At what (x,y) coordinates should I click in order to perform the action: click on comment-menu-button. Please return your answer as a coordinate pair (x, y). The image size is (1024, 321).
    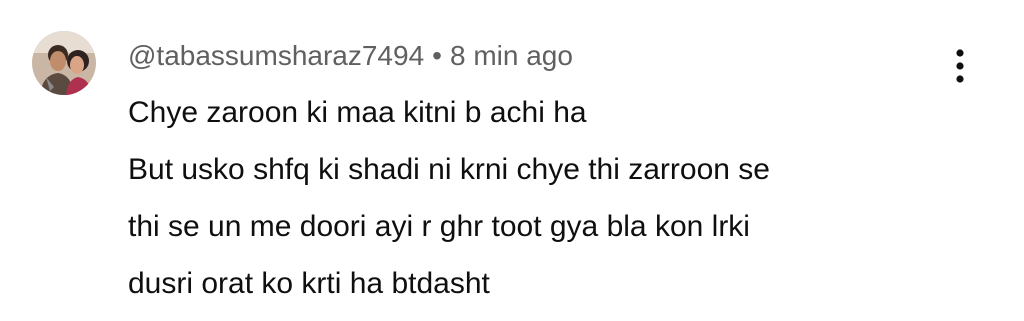
    Looking at the image, I should click on (960, 66).